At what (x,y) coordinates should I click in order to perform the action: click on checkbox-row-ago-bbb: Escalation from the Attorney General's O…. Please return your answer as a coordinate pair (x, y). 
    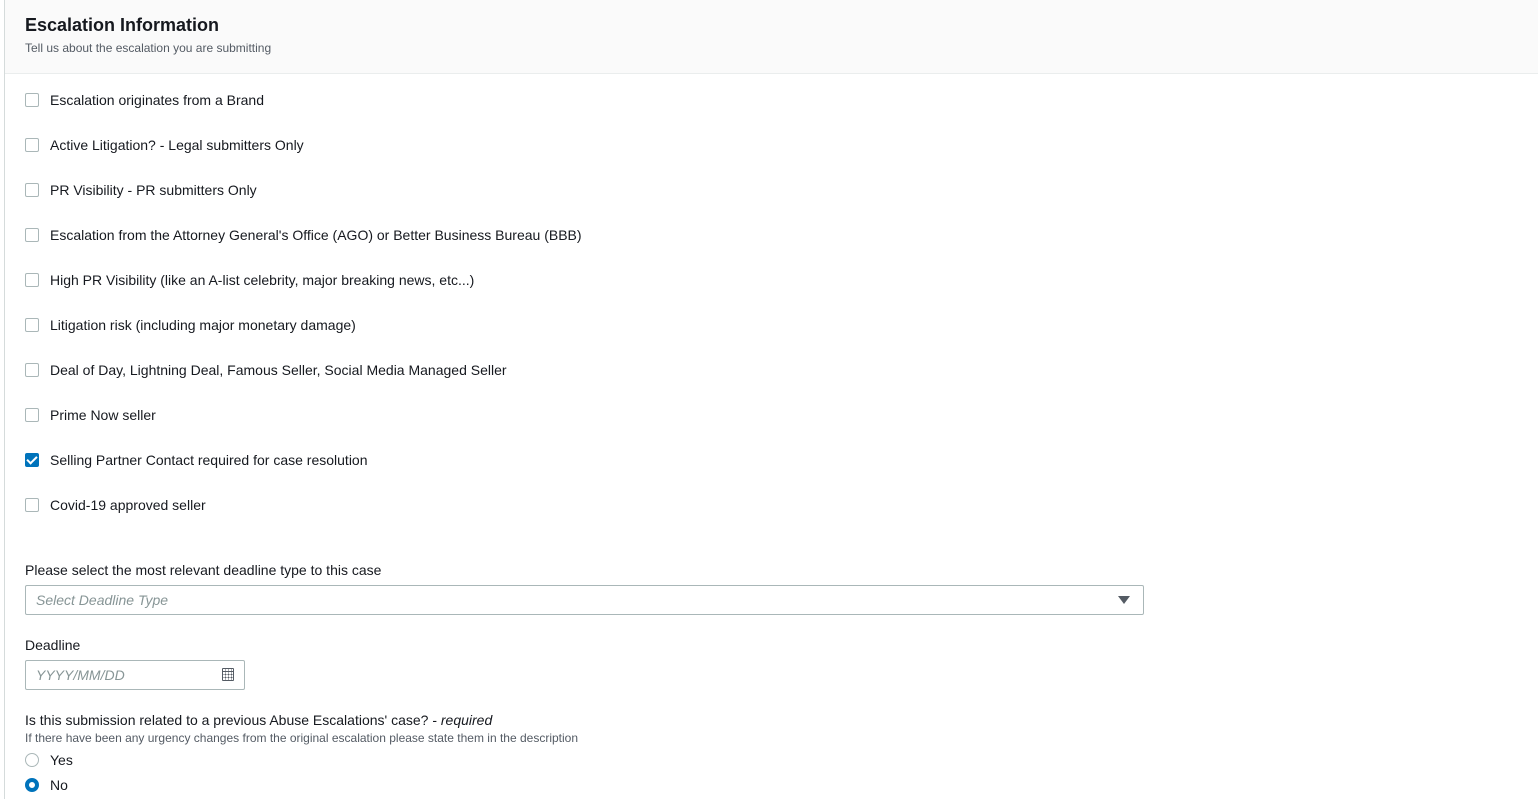
    Looking at the image, I should click on (303, 235).